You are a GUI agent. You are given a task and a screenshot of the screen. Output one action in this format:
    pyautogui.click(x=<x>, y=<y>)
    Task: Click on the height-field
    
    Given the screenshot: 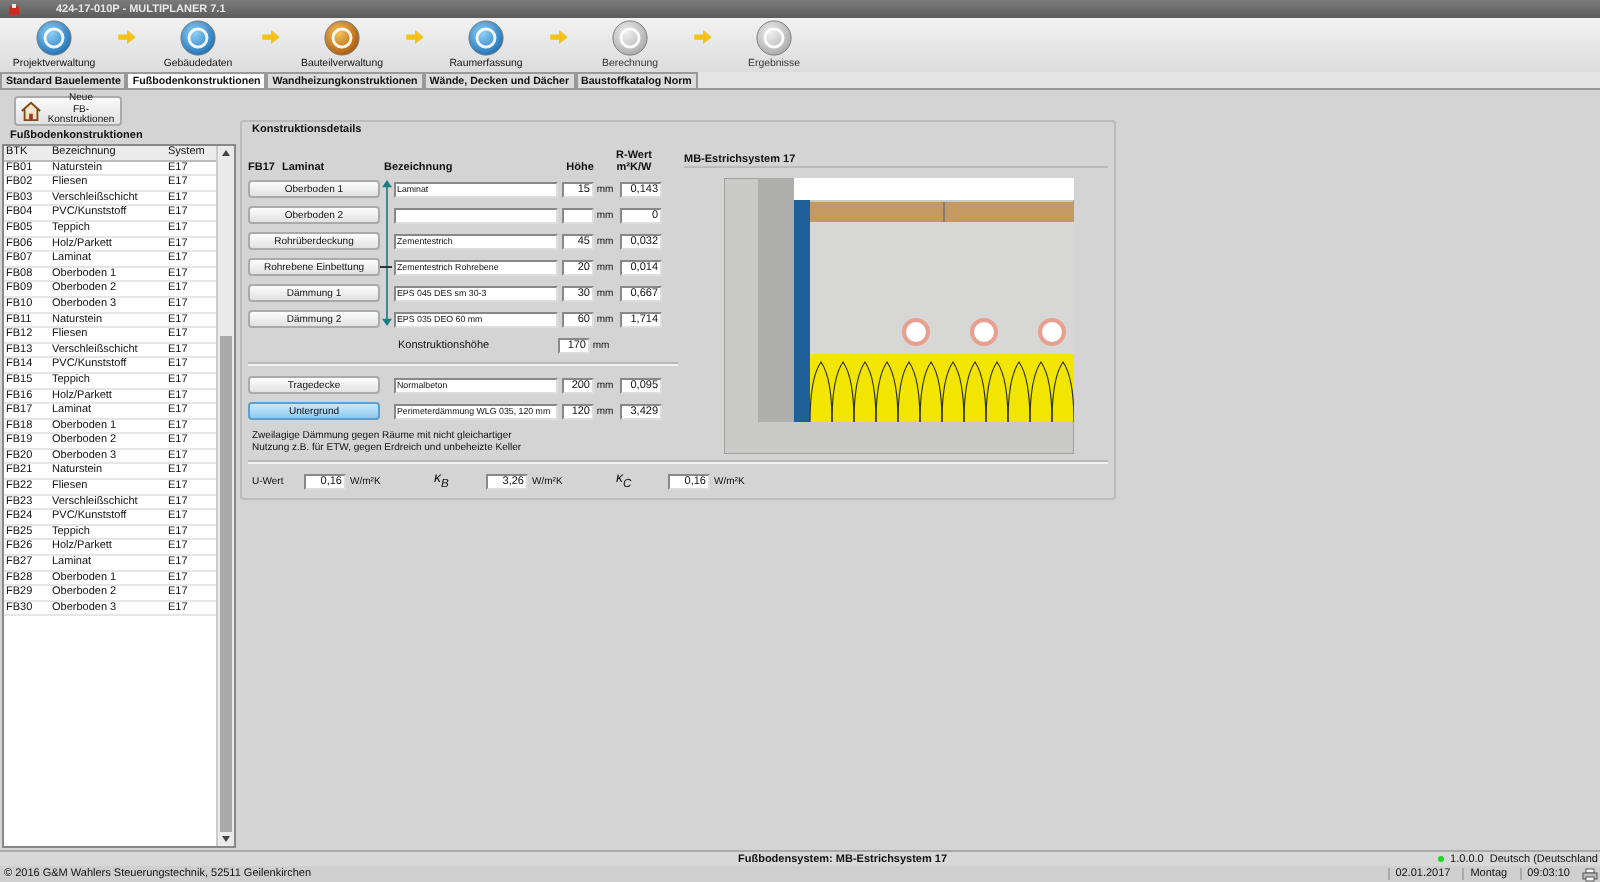 What is the action you would take?
    pyautogui.click(x=578, y=215)
    